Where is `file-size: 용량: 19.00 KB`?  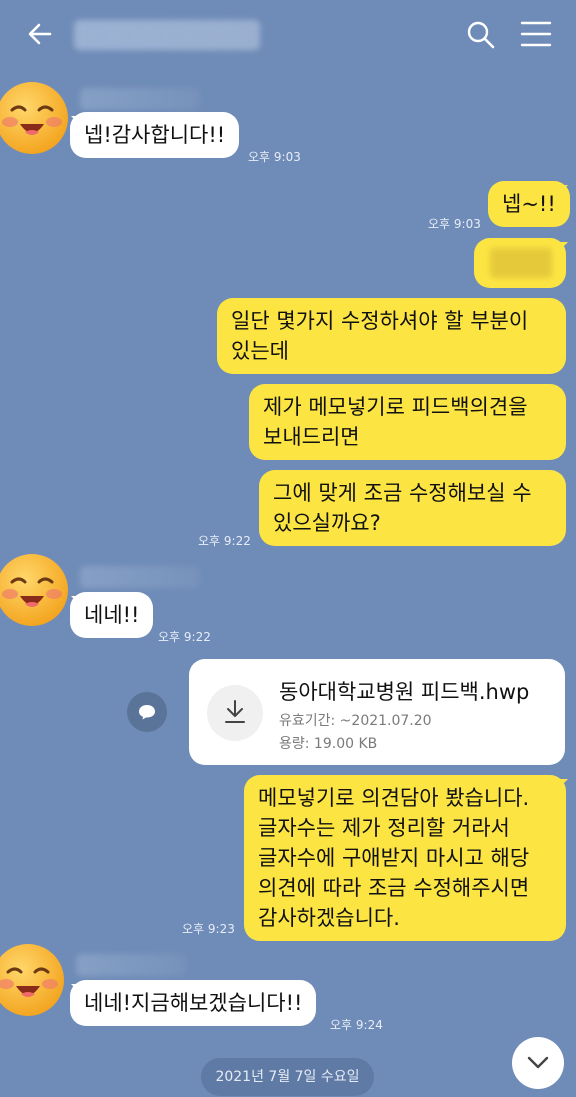
file-size: 용량: 19.00 KB is located at coordinates (328, 744).